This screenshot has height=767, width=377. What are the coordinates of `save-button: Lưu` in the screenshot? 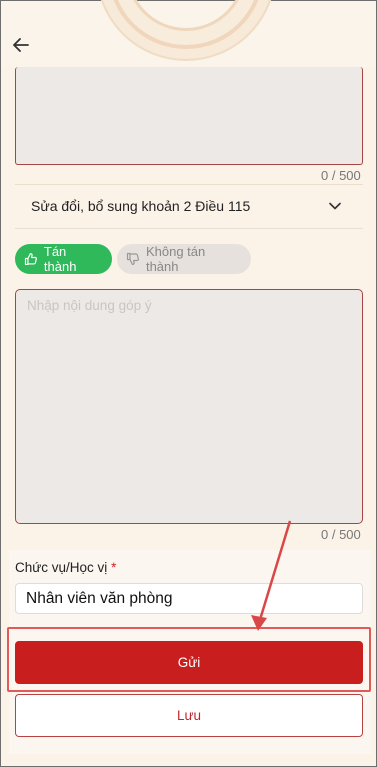 It's located at (189, 715).